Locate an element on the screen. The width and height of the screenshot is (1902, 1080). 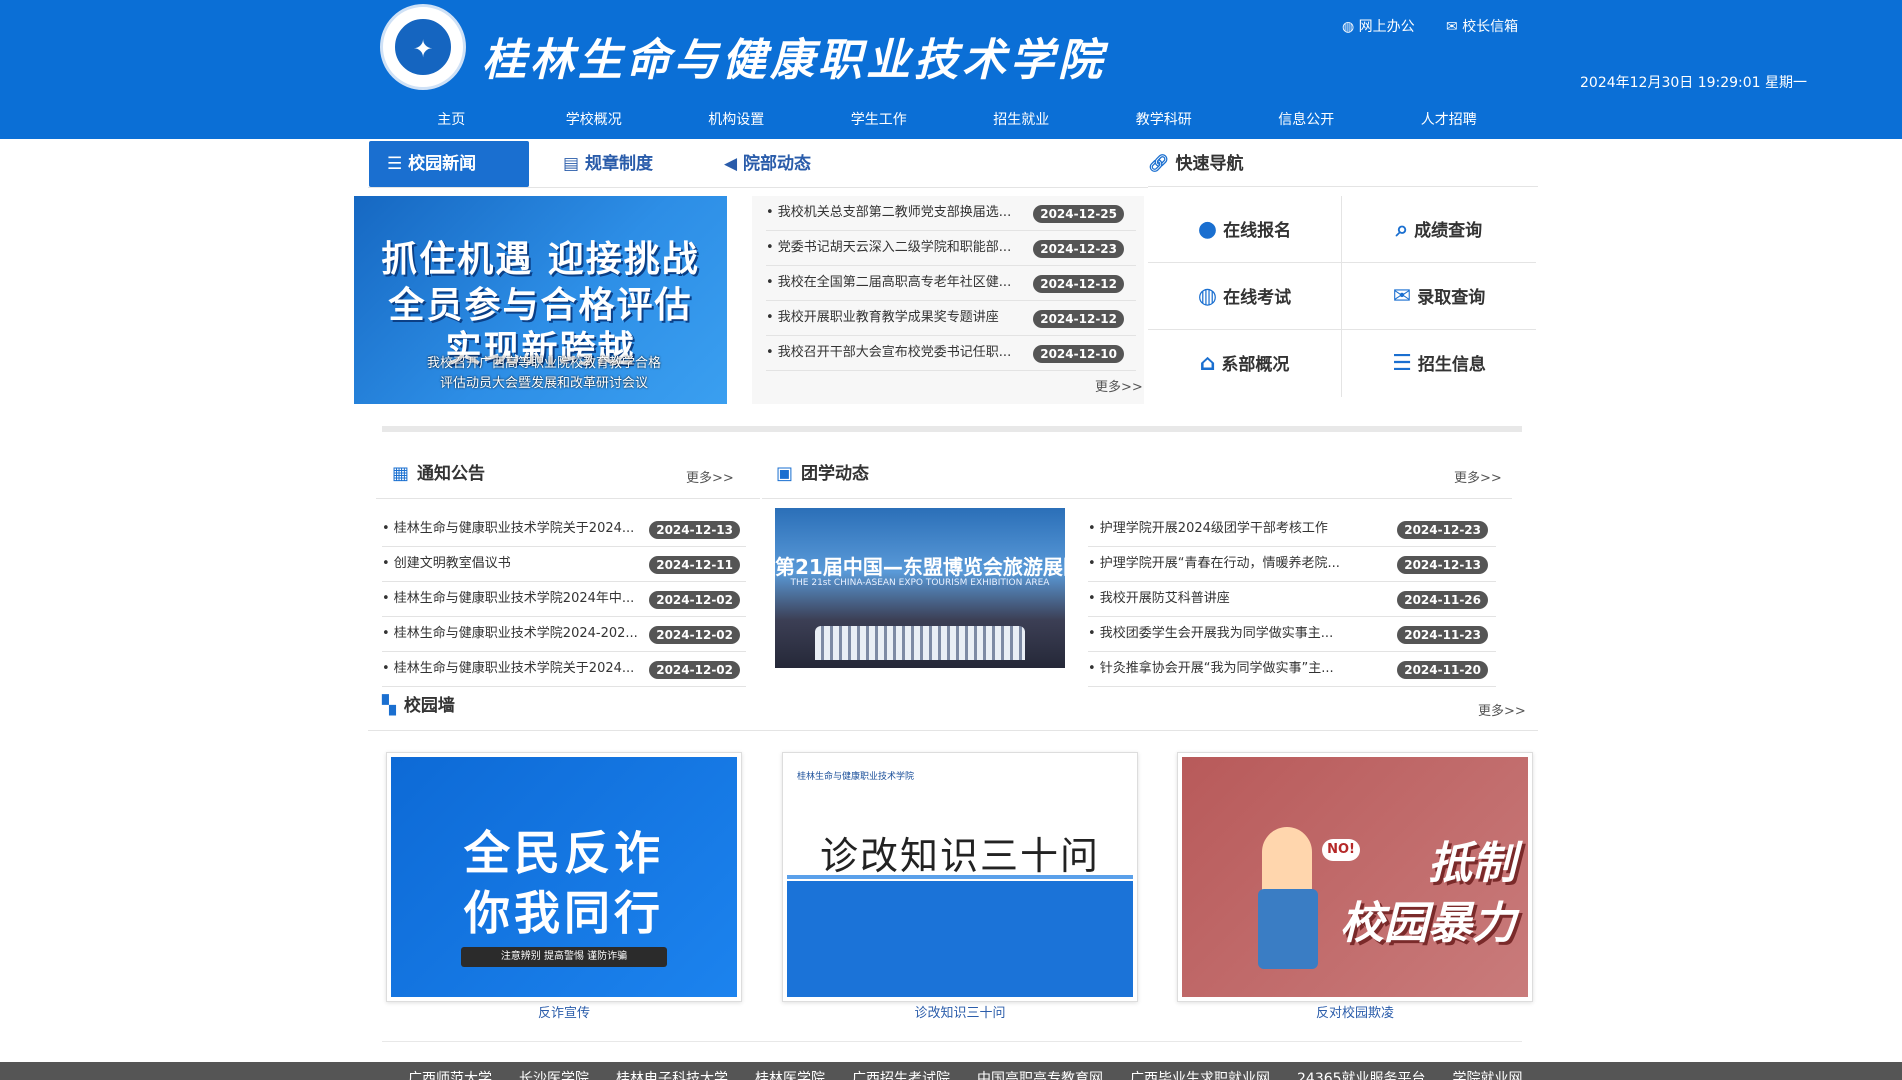
quick-nav-online-exam: ◍ 在线考试 is located at coordinates (1245, 296).